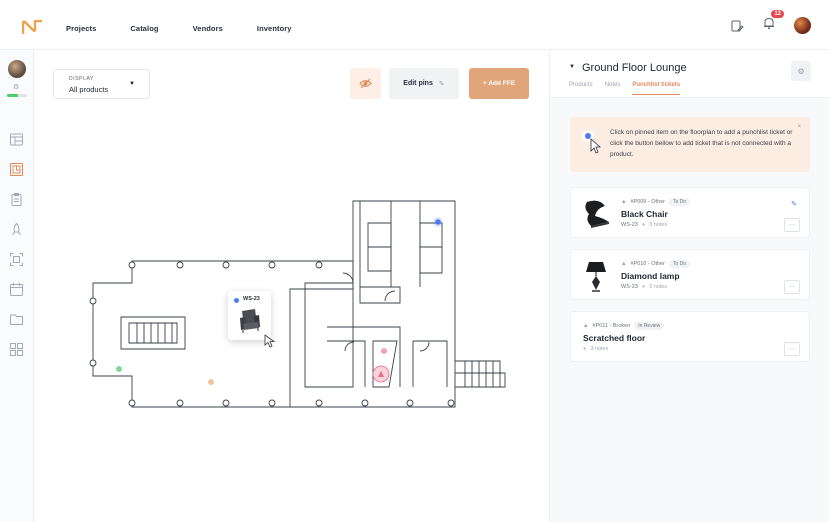  Describe the element at coordinates (208, 28) in the screenshot. I see `nav-vendors: Vendors` at that location.